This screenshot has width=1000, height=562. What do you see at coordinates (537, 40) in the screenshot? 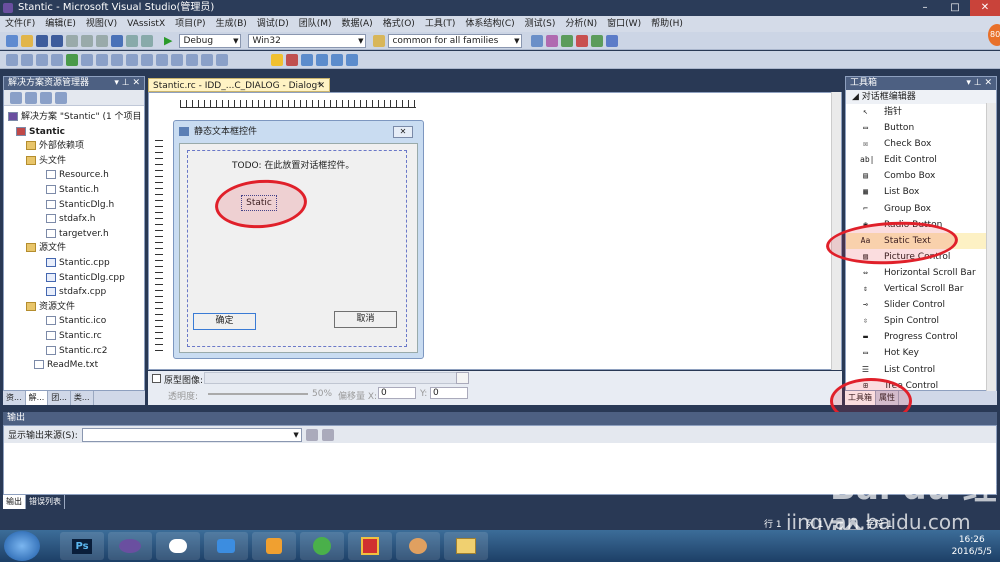
I see `solution-explorer-icon` at bounding box center [537, 40].